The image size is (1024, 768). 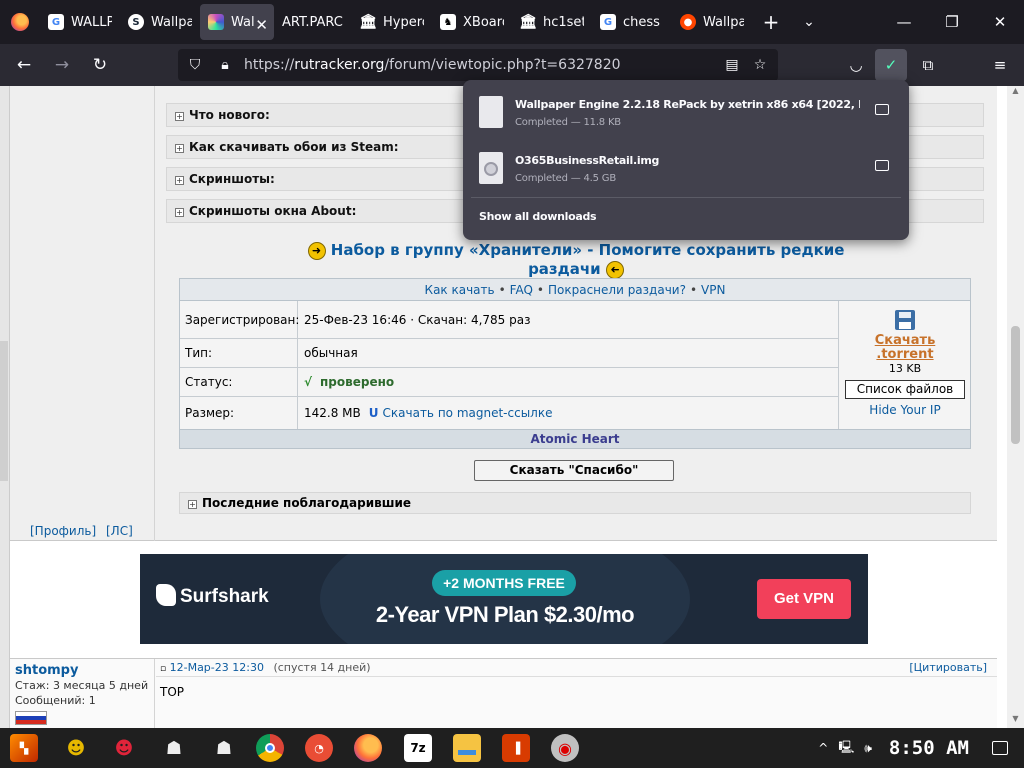 I want to click on tab-hyperc: 🏛 Hyperc, so click(x=392, y=22).